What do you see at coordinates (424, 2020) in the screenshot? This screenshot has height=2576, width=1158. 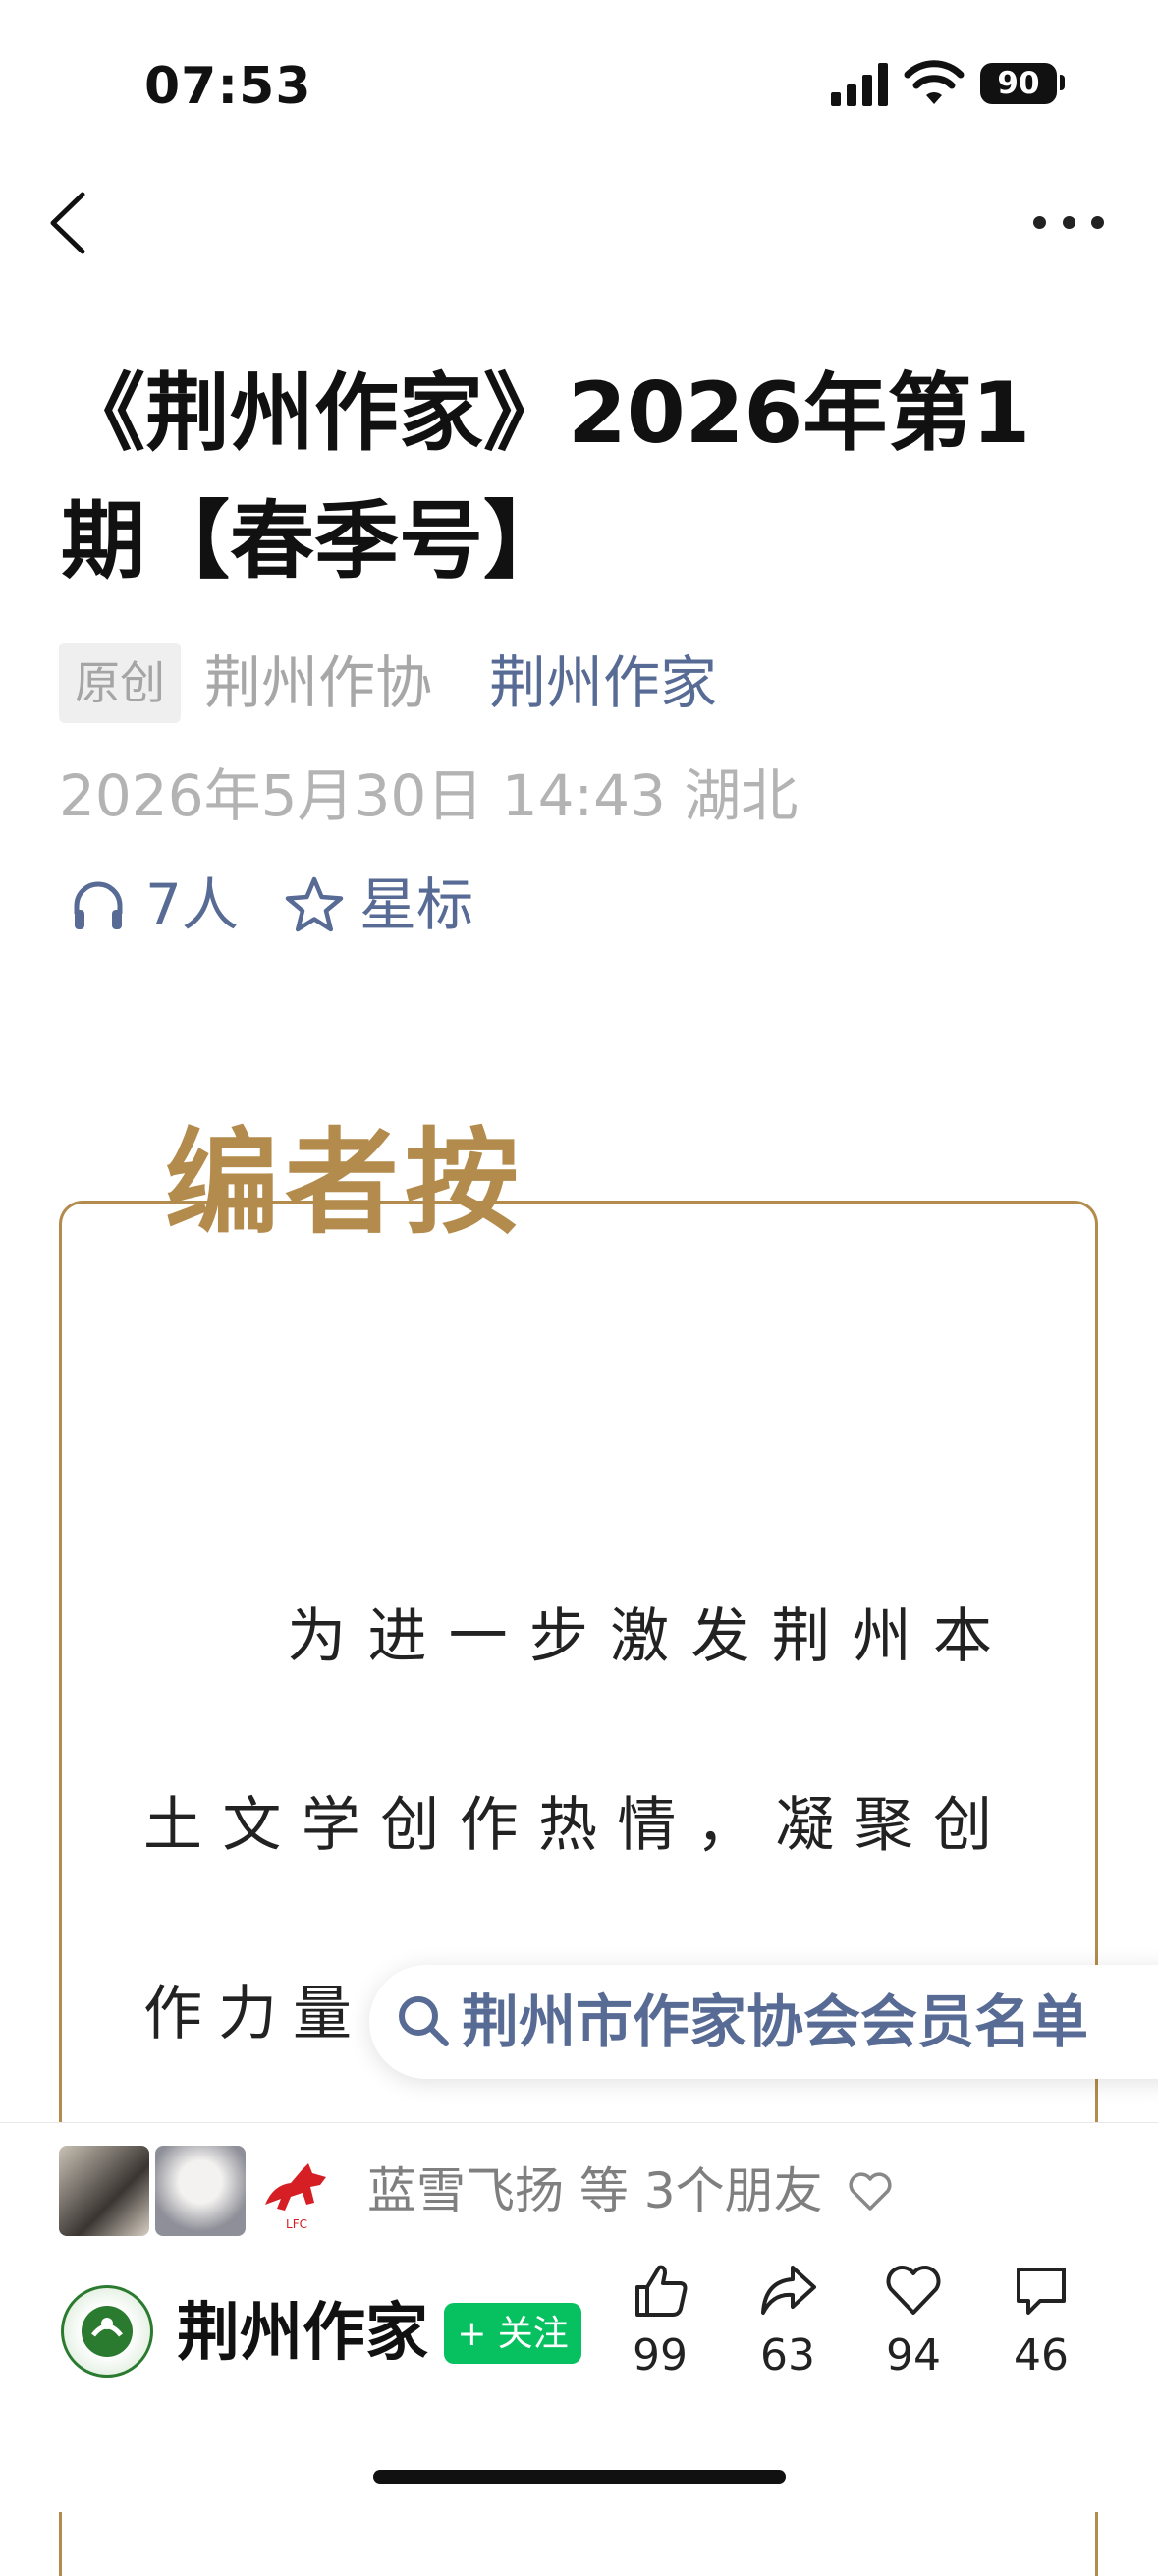 I see `search-icon` at bounding box center [424, 2020].